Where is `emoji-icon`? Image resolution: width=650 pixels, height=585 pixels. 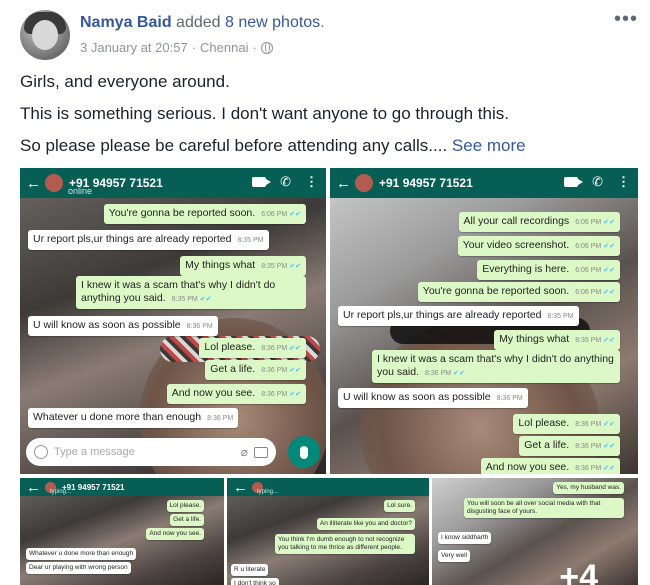 emoji-icon is located at coordinates (41, 452).